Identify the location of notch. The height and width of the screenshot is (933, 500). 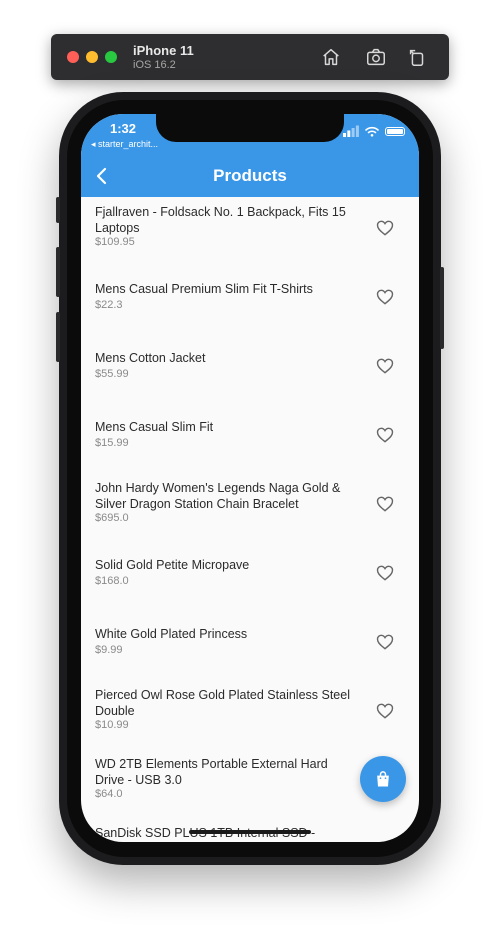
(250, 128).